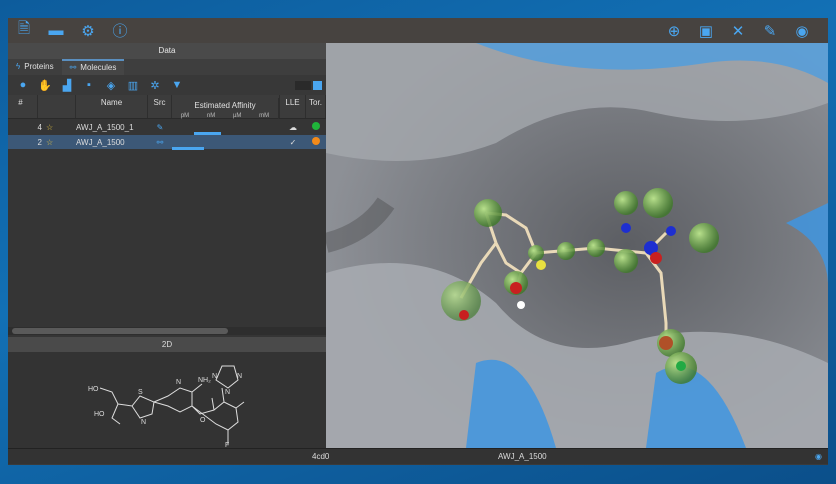 Image resolution: width=836 pixels, height=484 pixels. I want to click on source-icon: ✎, so click(160, 127).